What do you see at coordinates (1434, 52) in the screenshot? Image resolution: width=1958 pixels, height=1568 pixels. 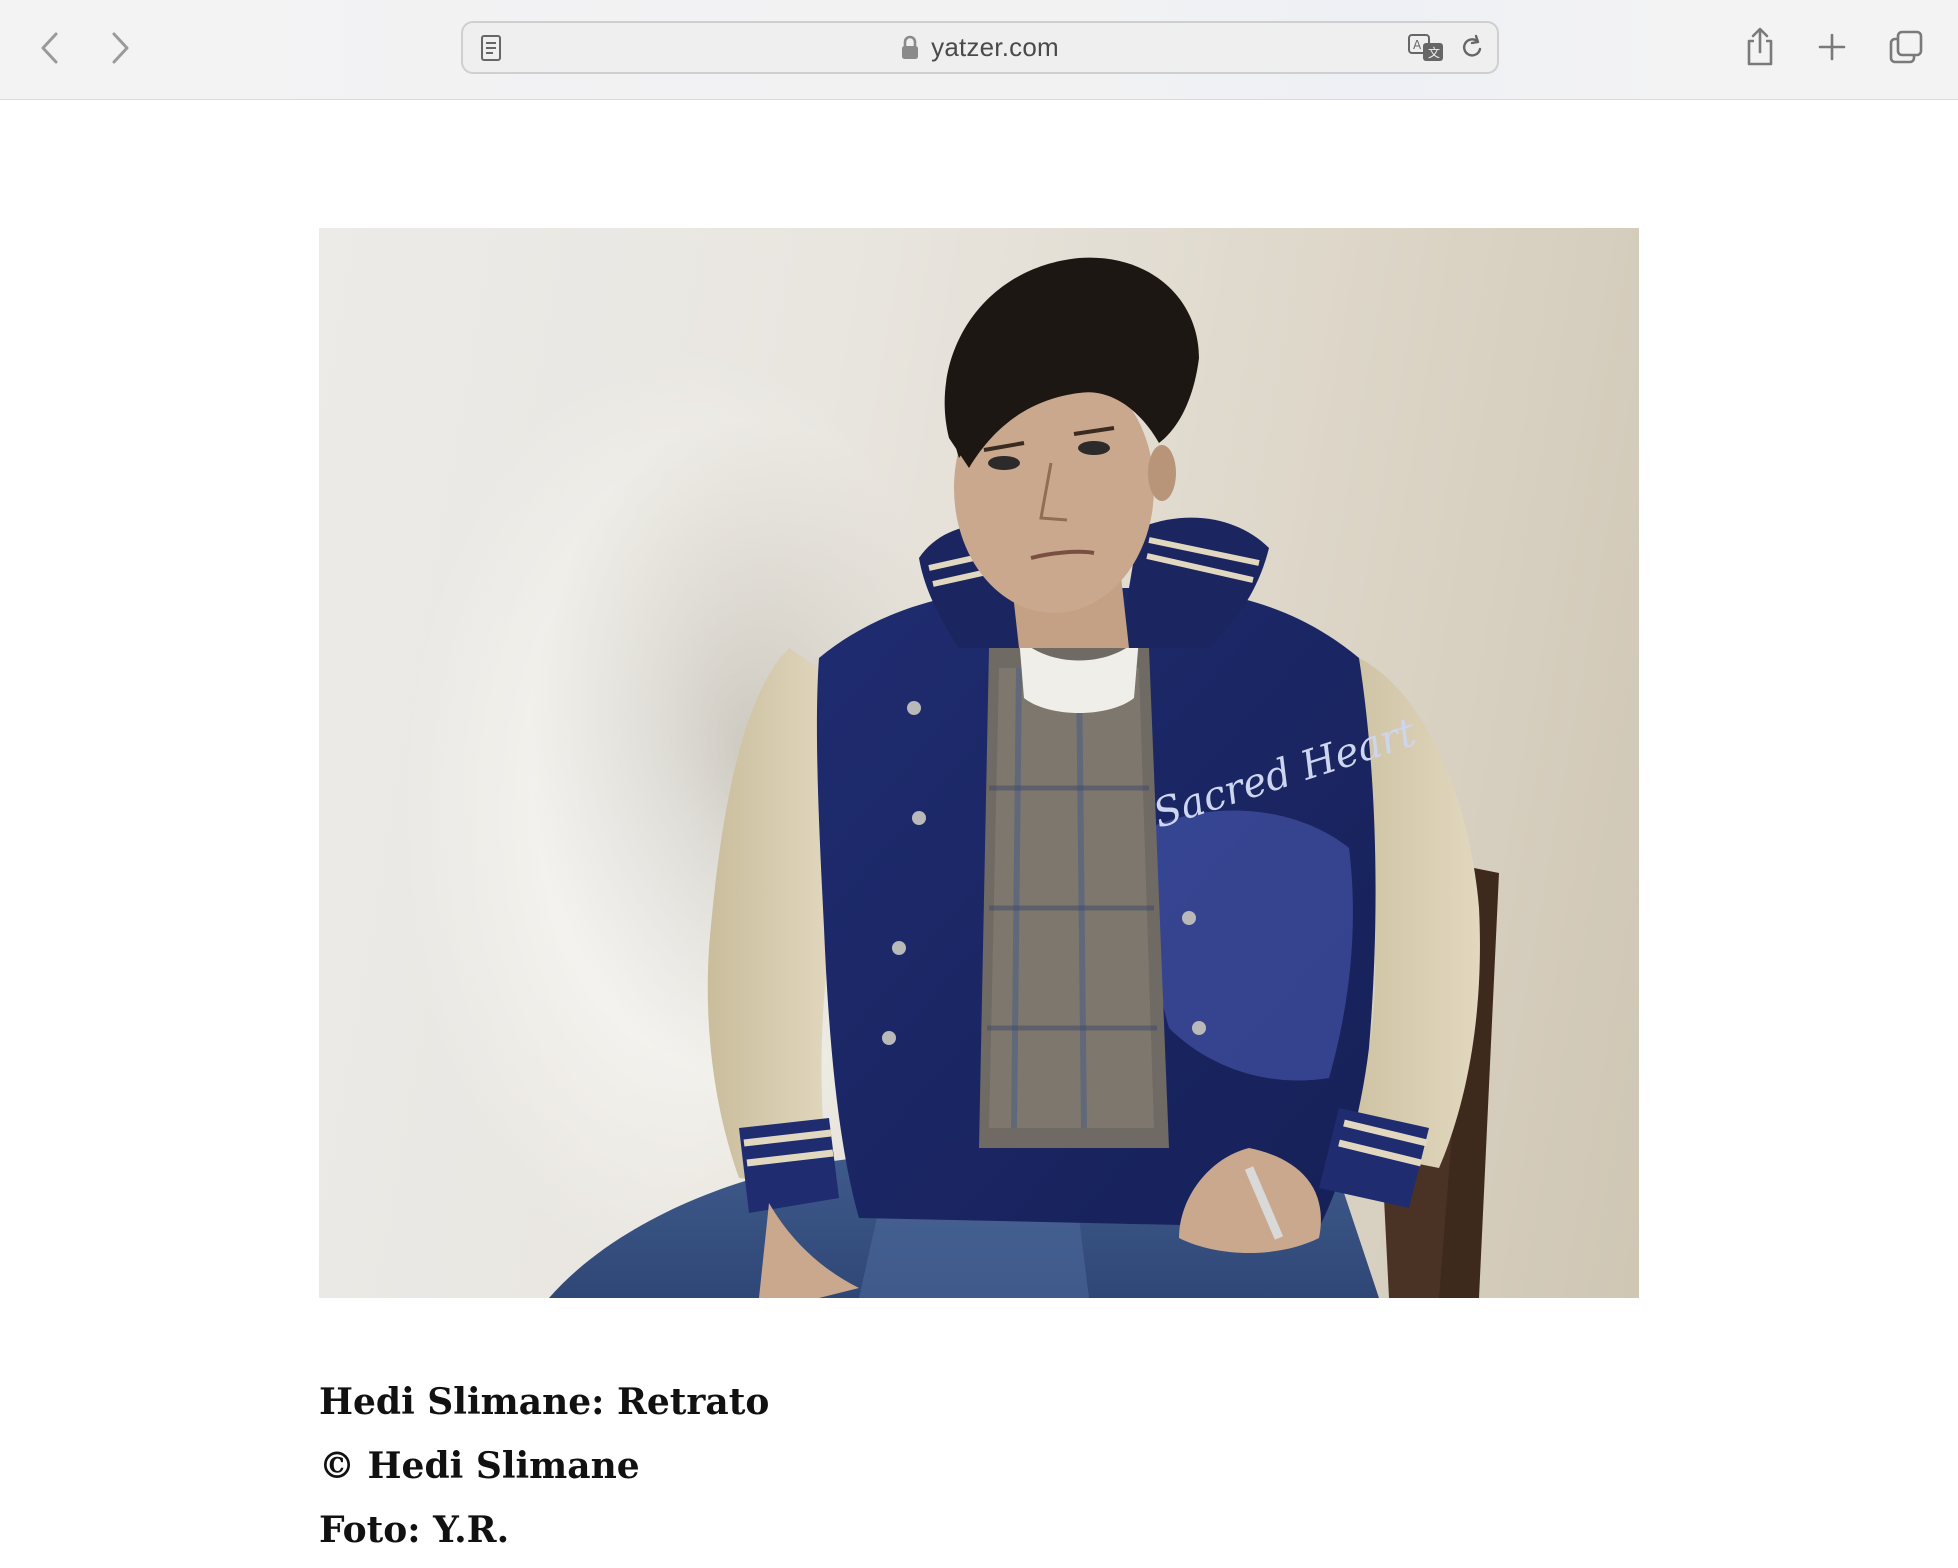 I see `svg-text: 文` at bounding box center [1434, 52].